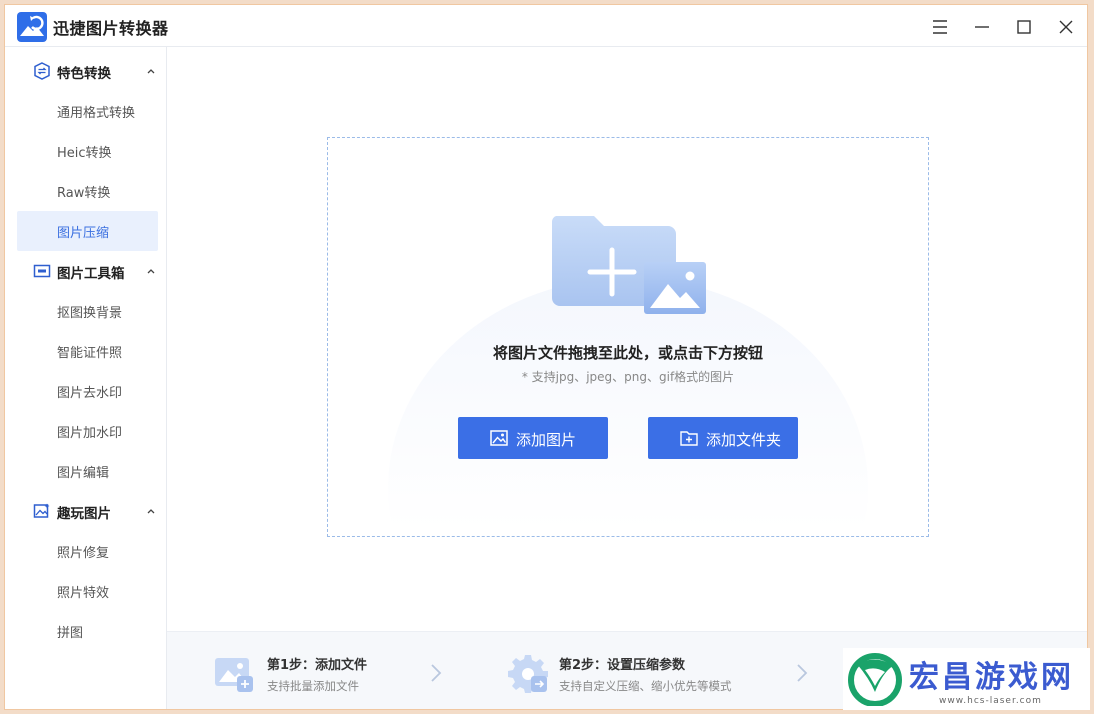 Image resolution: width=1094 pixels, height=714 pixels. I want to click on sidebar-item-label: 图片去水印, so click(90, 393).